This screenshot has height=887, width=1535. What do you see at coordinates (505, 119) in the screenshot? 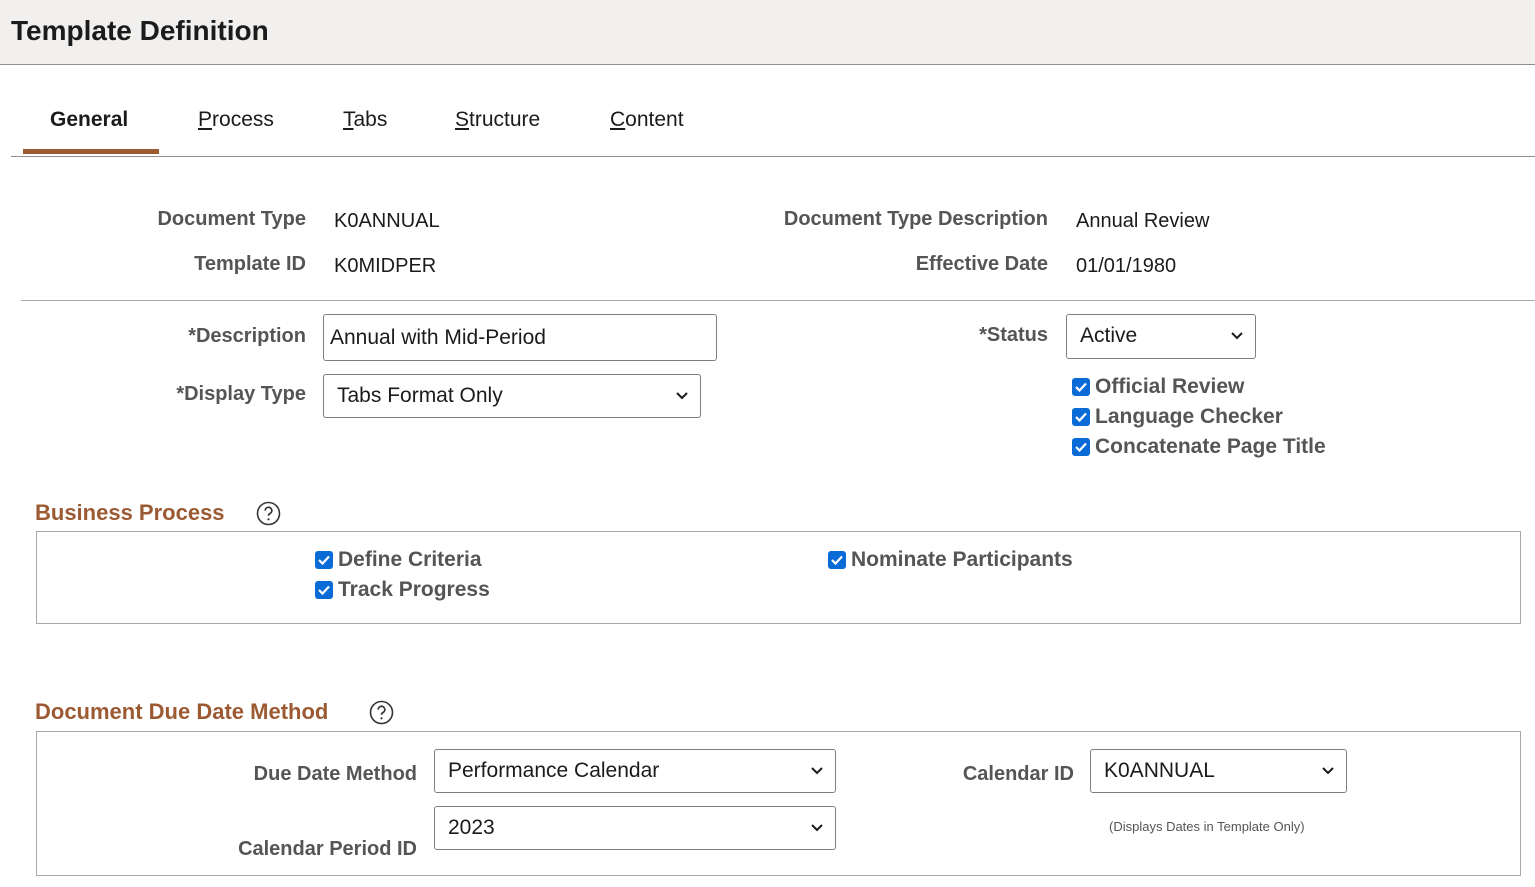
I see `tab-structure-label: tructure` at bounding box center [505, 119].